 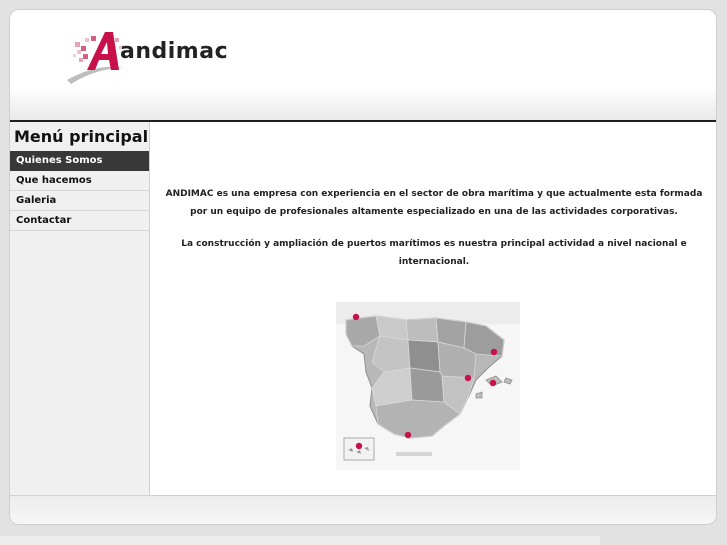 What do you see at coordinates (174, 51) in the screenshot?
I see `logo-text: andimac` at bounding box center [174, 51].